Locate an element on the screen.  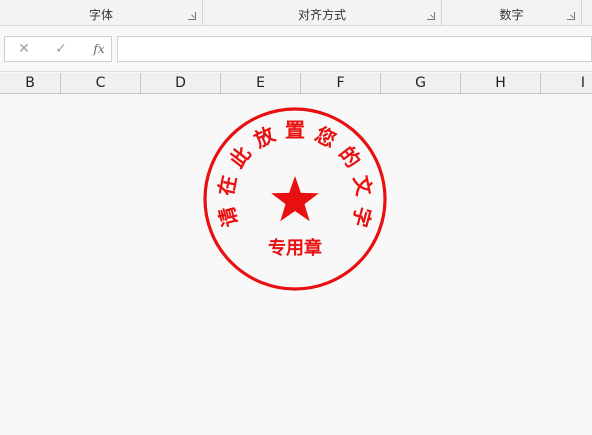
number-group-label: 数字 is located at coordinates (511, 15).